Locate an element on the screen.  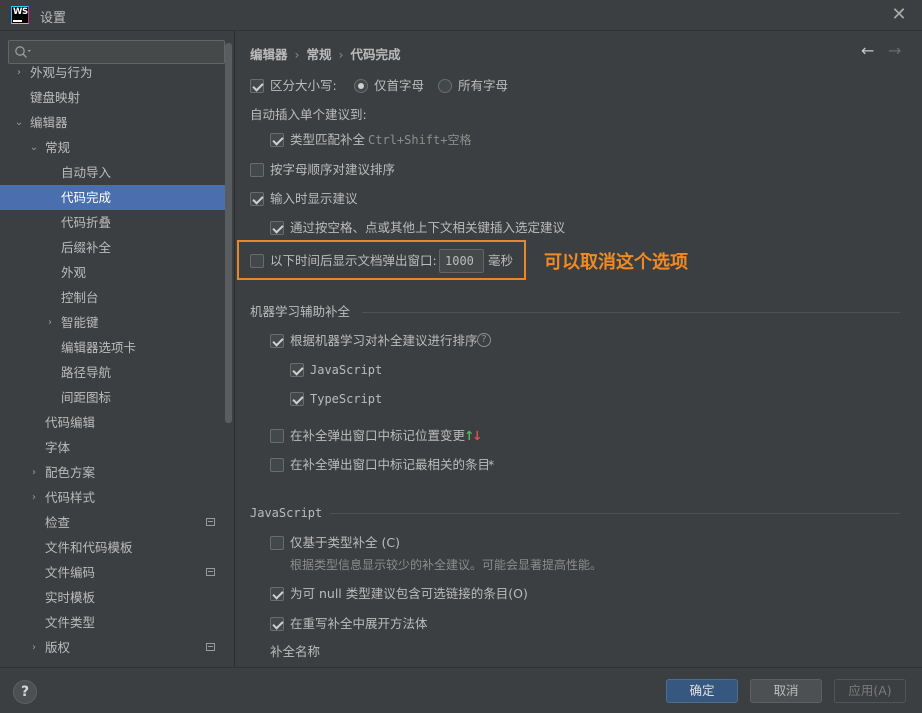
sort-alpha-checkbox is located at coordinates (257, 170).